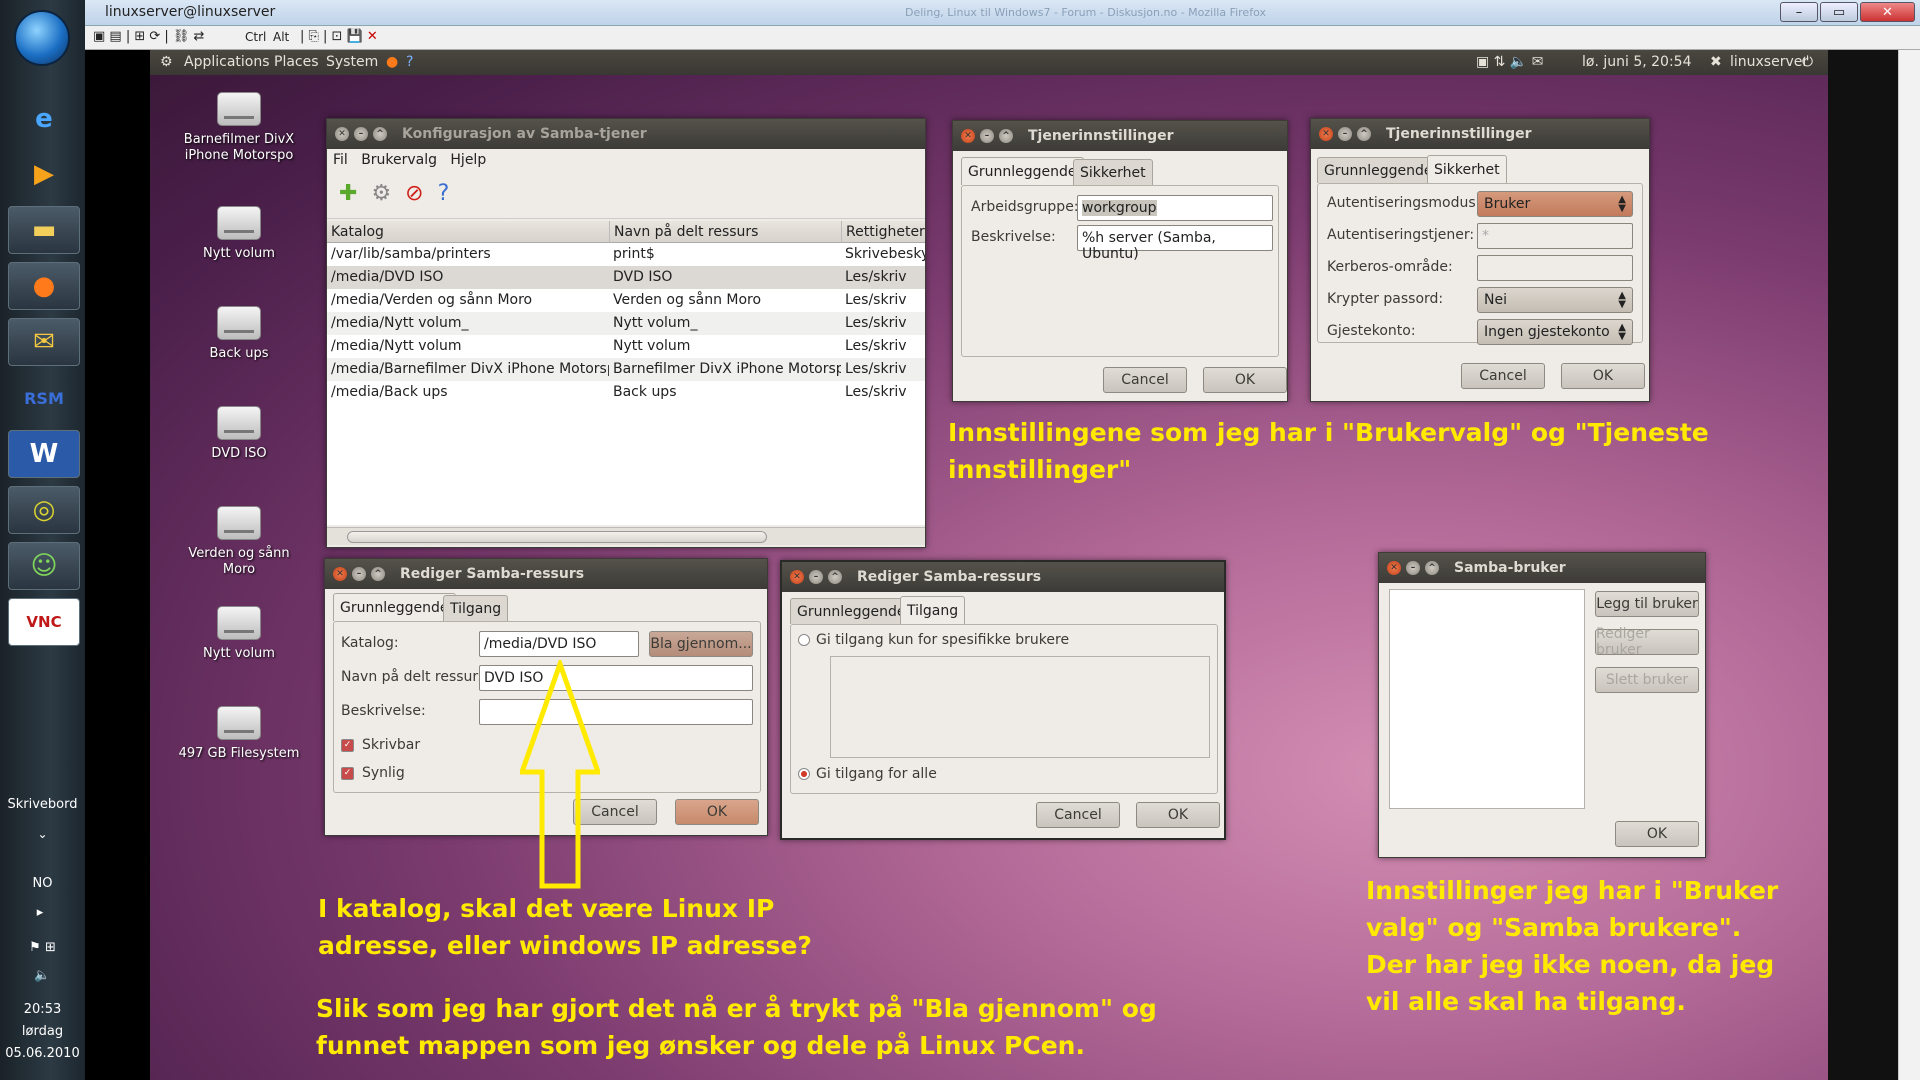  What do you see at coordinates (227, 62) in the screenshot?
I see `menu-applications: Applications` at bounding box center [227, 62].